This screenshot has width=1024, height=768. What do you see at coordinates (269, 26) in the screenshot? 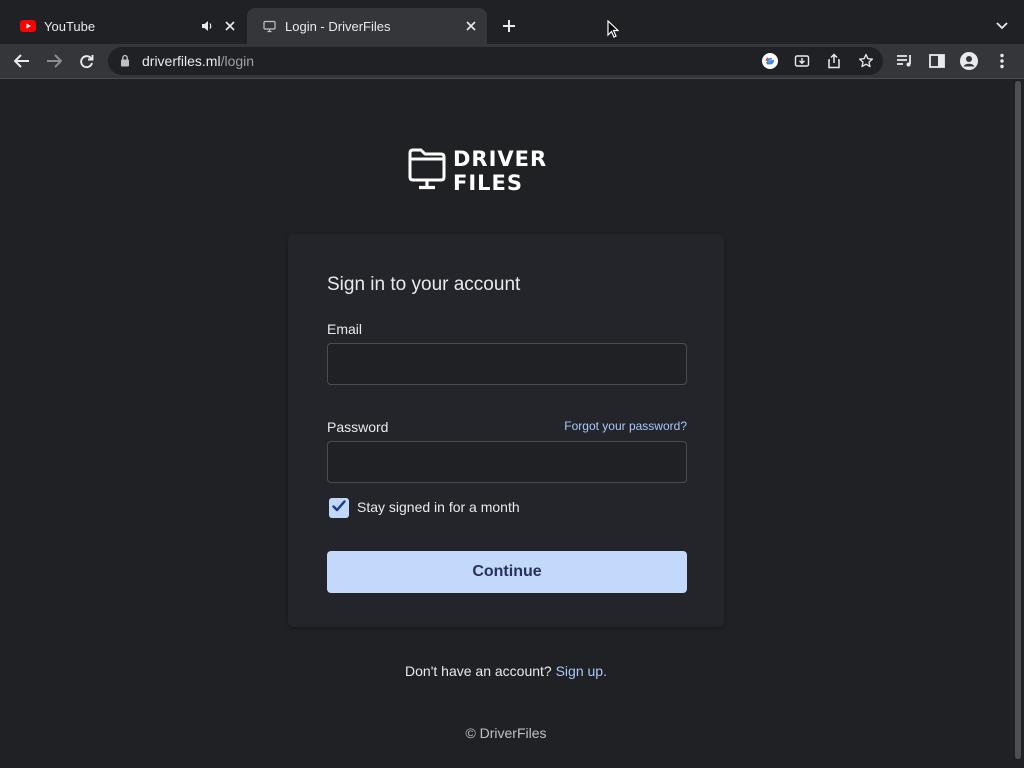
I see `monitor-icon` at bounding box center [269, 26].